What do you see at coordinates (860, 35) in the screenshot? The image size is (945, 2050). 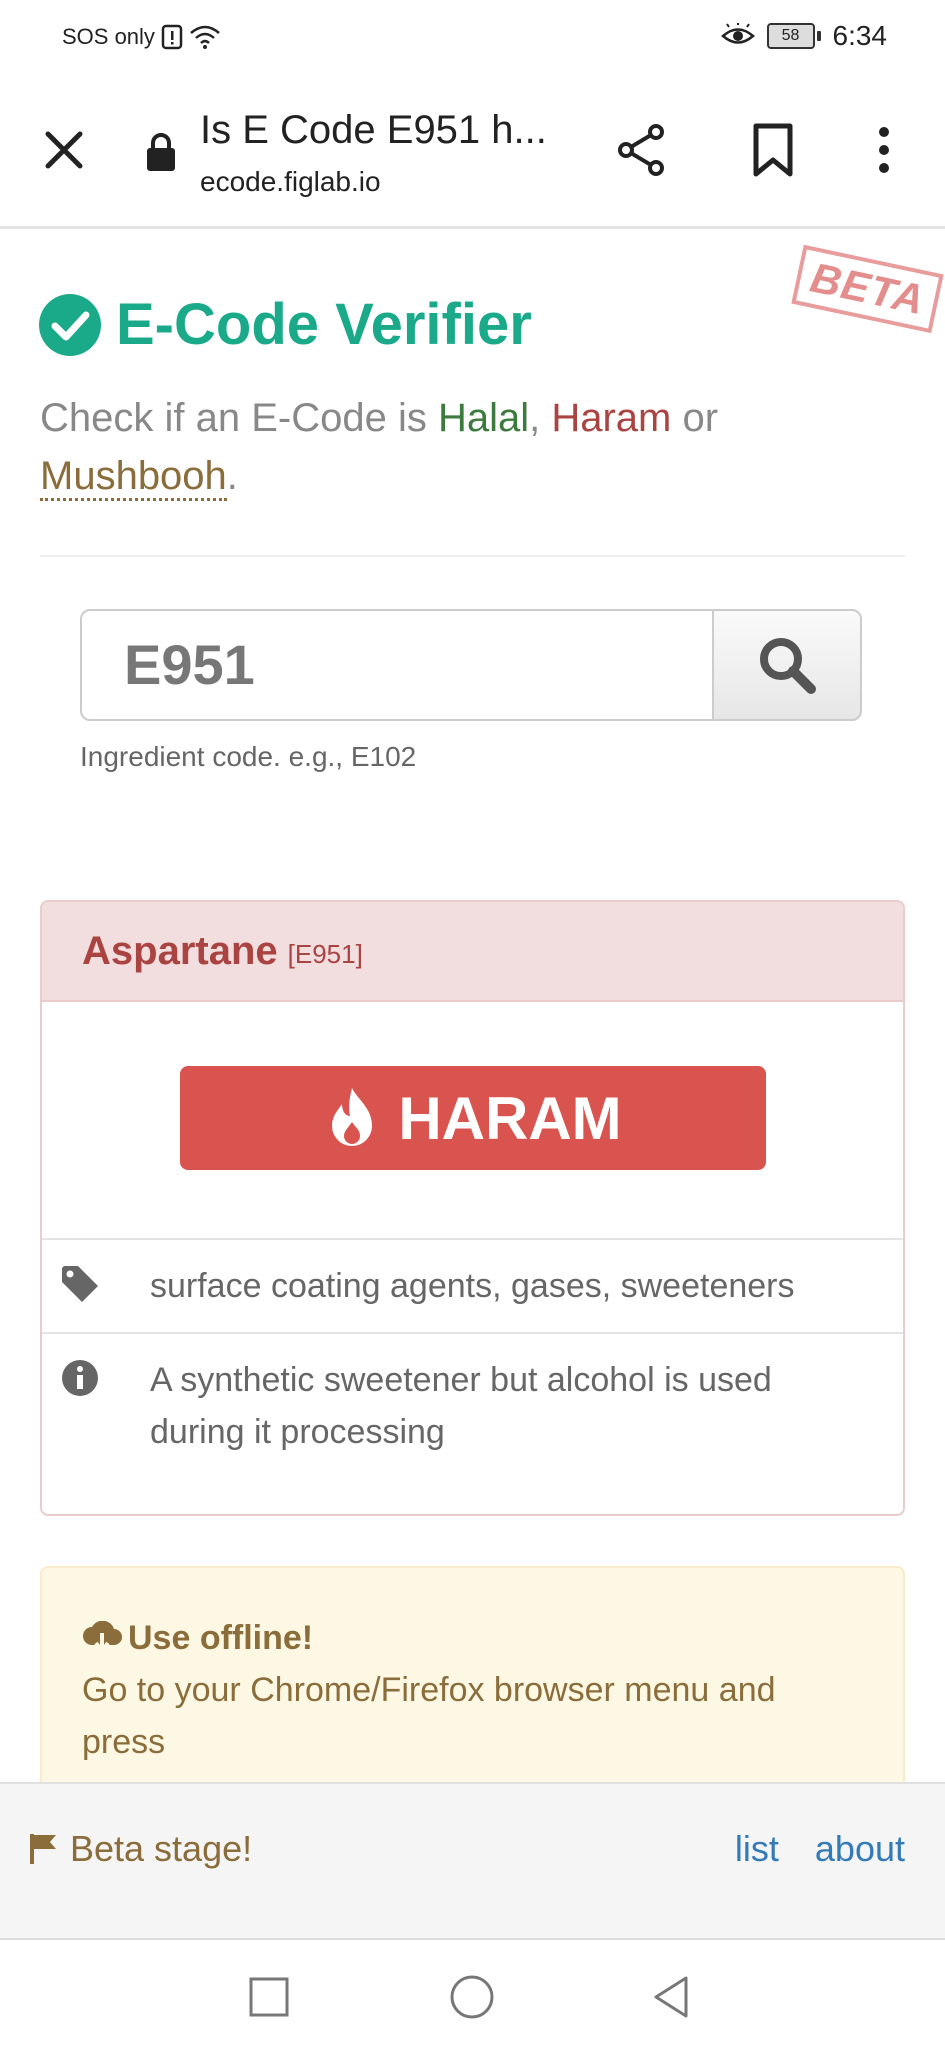 I see `clock: 6:34` at bounding box center [860, 35].